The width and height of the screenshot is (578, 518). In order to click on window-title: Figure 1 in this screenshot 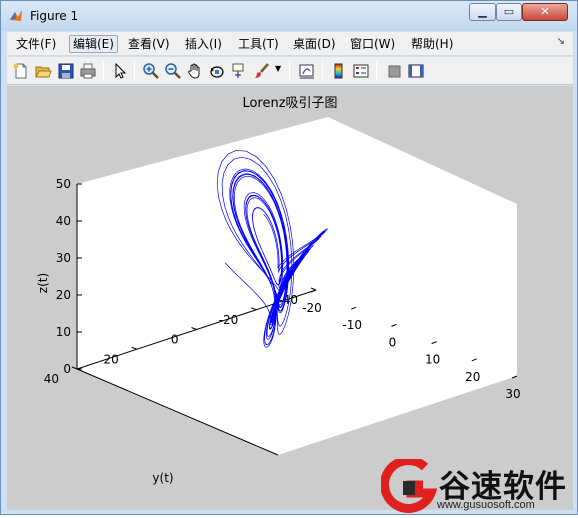, I will do `click(54, 16)`.